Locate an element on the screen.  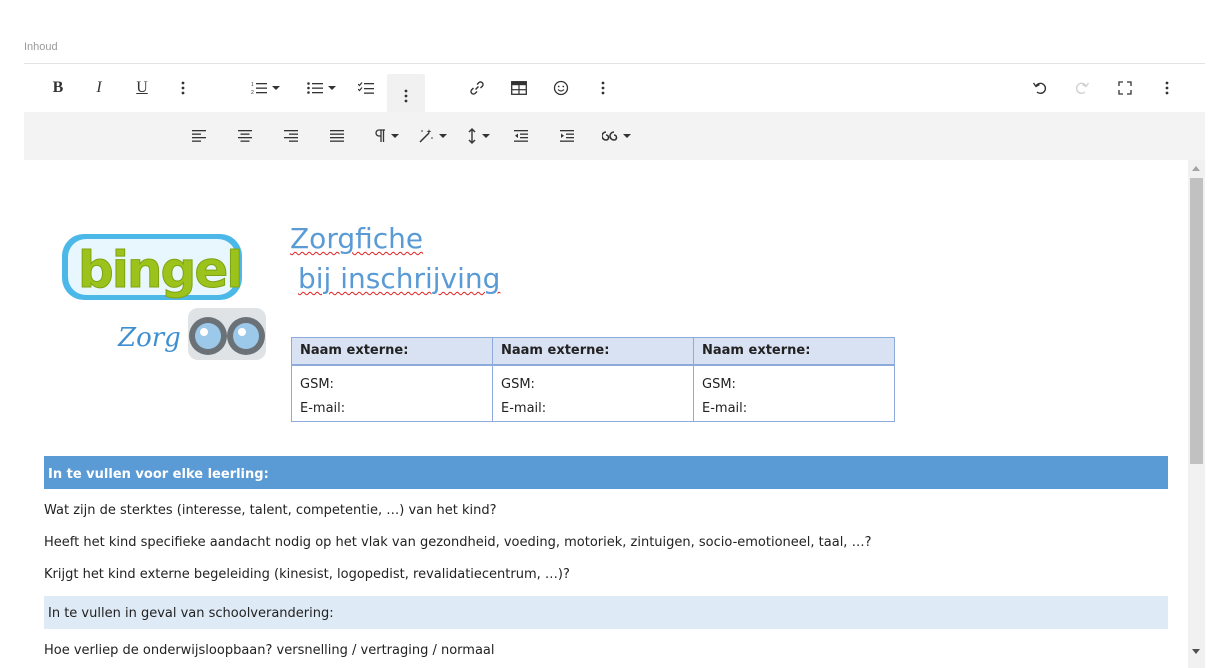
insert-table-button is located at coordinates (519, 88).